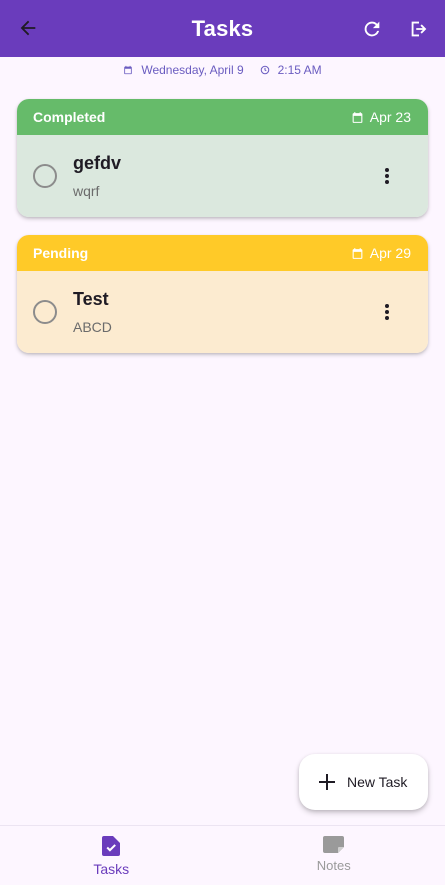 This screenshot has height=885, width=445. Describe the element at coordinates (264, 70) in the screenshot. I see `clock-icon` at that location.